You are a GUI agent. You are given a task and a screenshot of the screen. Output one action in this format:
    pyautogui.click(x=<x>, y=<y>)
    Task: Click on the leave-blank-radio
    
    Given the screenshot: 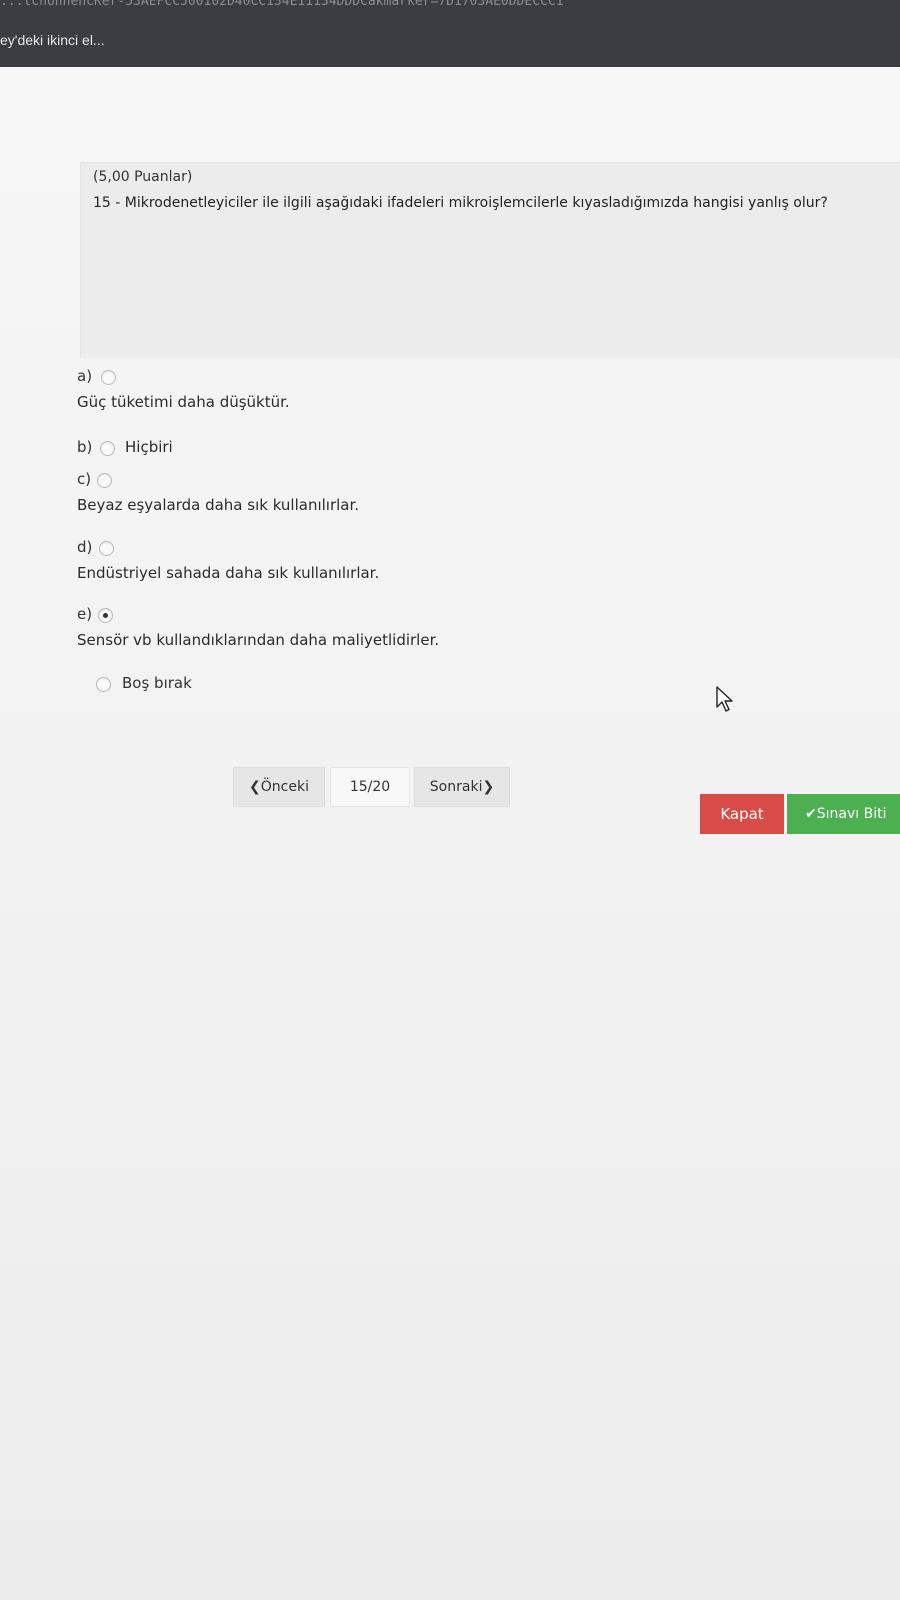 What is the action you would take?
    pyautogui.click(x=103, y=684)
    